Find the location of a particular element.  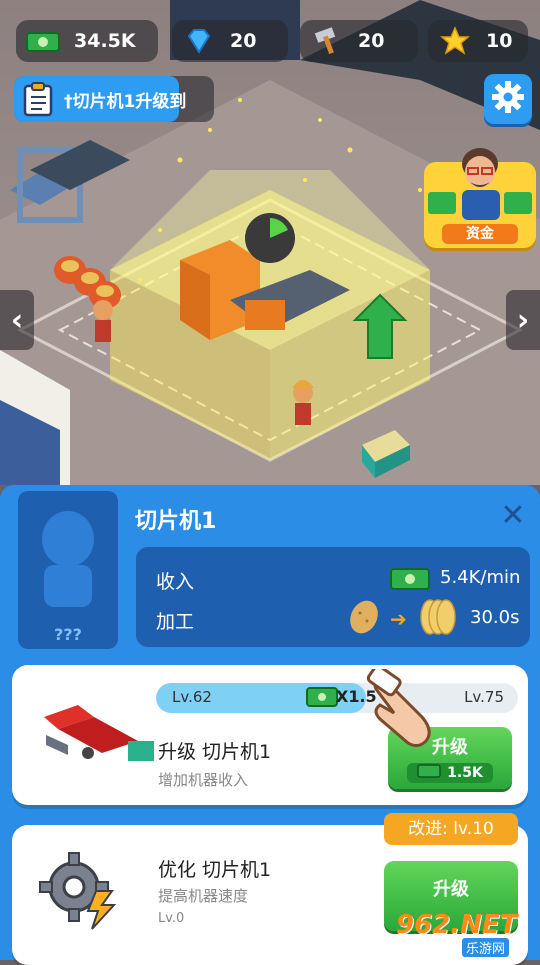

star-icon is located at coordinates (455, 40).